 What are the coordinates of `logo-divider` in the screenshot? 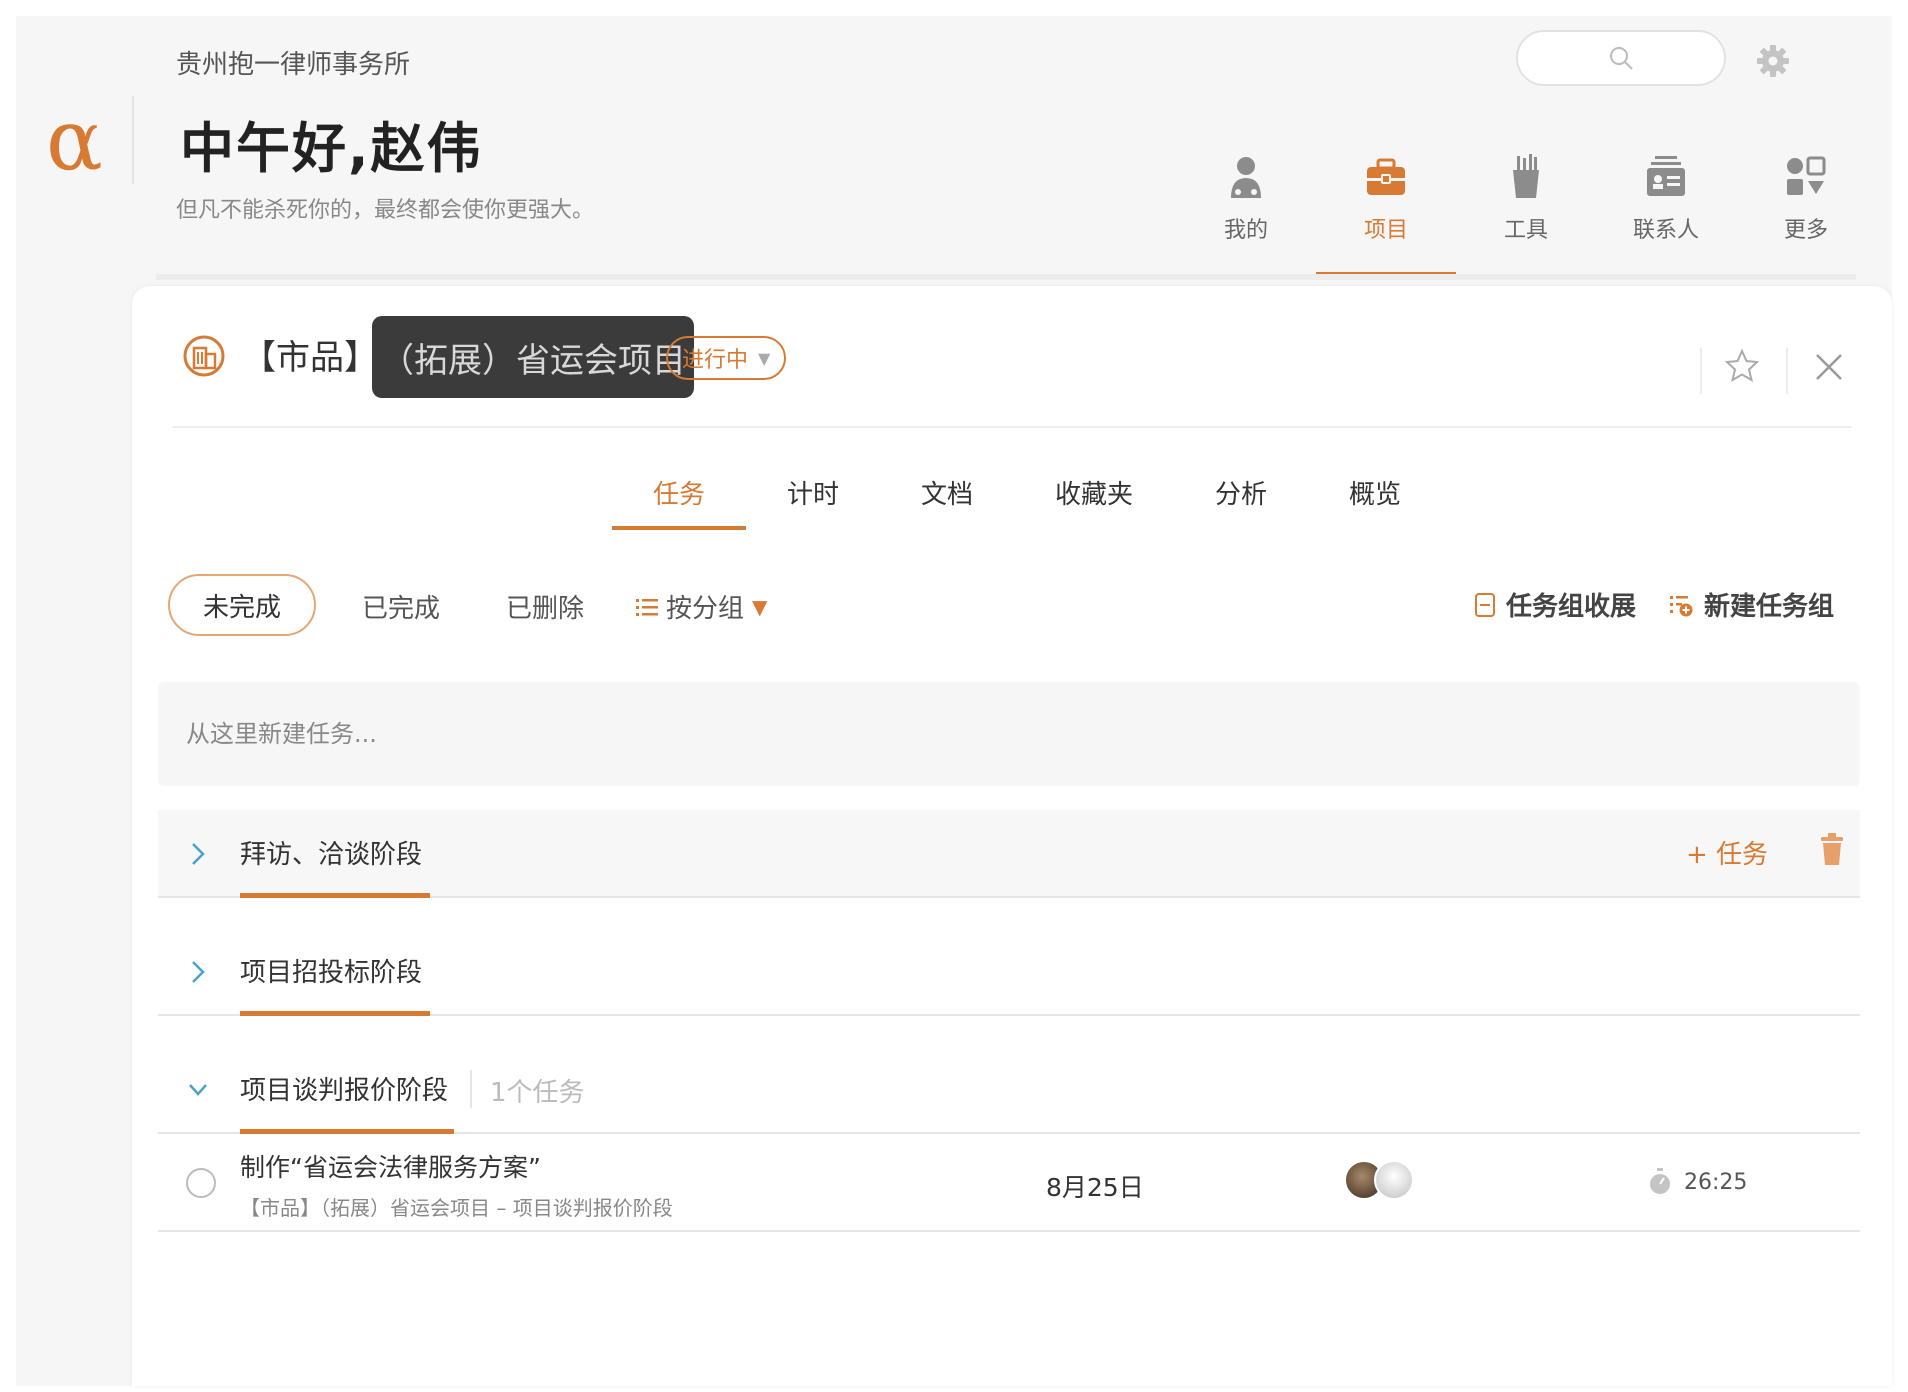 It's located at (133, 140).